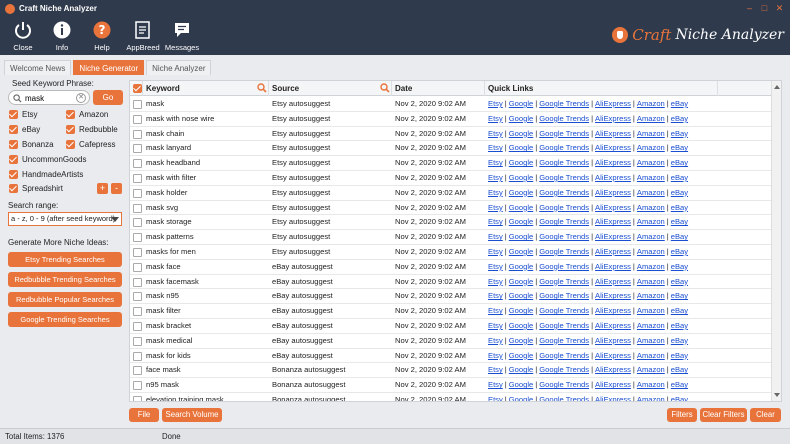 The width and height of the screenshot is (790, 444). What do you see at coordinates (765, 415) in the screenshot?
I see `clear-button: Clear` at bounding box center [765, 415].